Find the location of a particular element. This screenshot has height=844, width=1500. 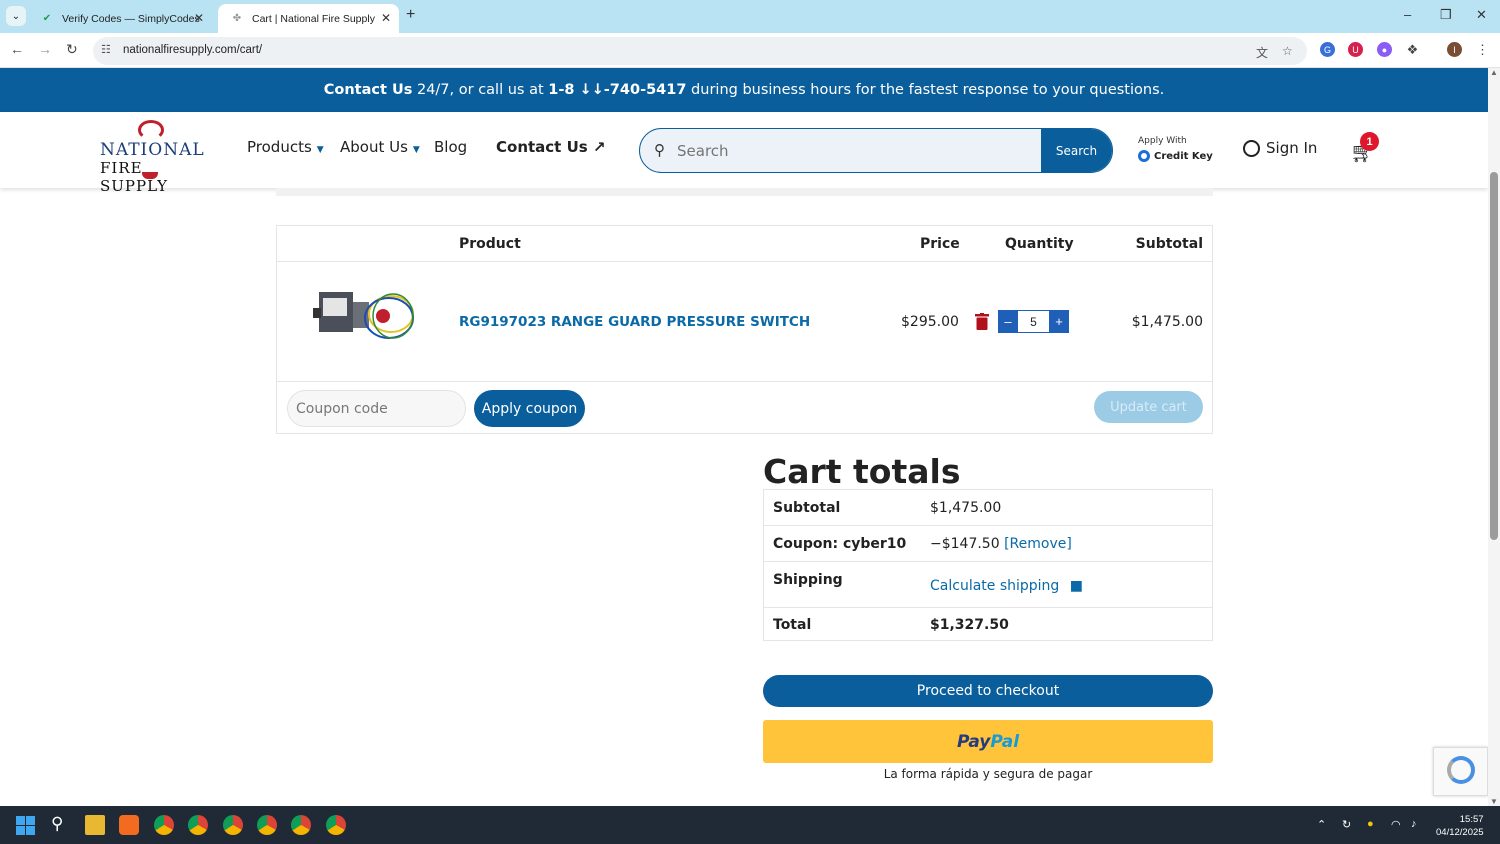

windows-taskbar: ⚲ ⌃ ↻ ● ◠ ♪ 15:57 04/12/2025 is located at coordinates (750, 825).